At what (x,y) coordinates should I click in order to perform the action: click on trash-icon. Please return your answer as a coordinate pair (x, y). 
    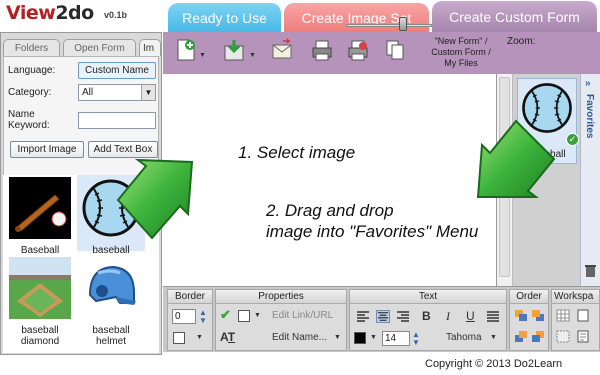
    Looking at the image, I should click on (590, 270).